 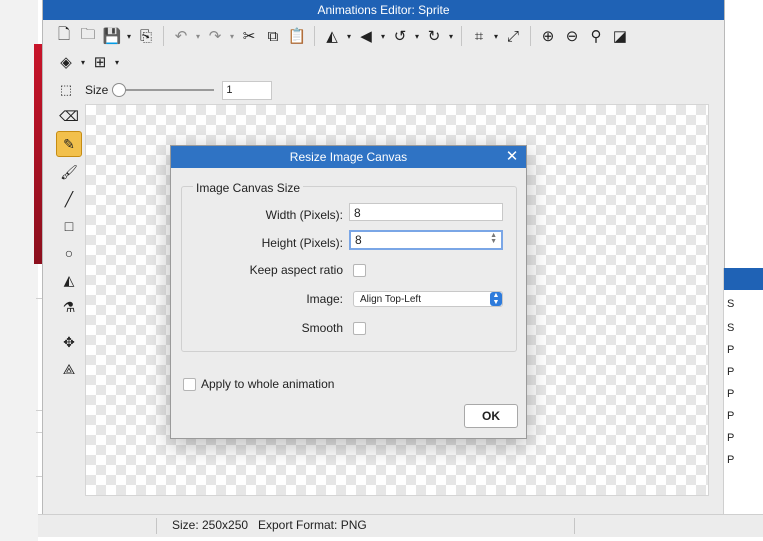 I want to click on size-label: Size, so click(x=97, y=90).